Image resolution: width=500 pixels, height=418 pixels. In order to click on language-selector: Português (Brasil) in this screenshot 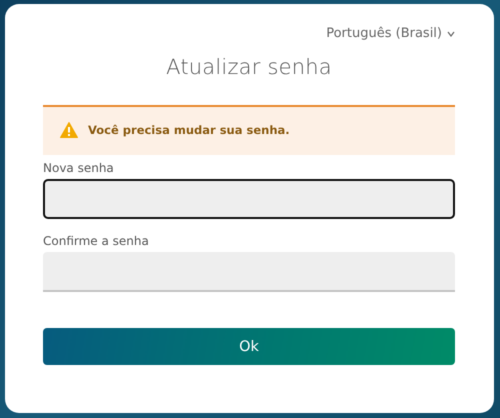, I will do `click(390, 33)`.